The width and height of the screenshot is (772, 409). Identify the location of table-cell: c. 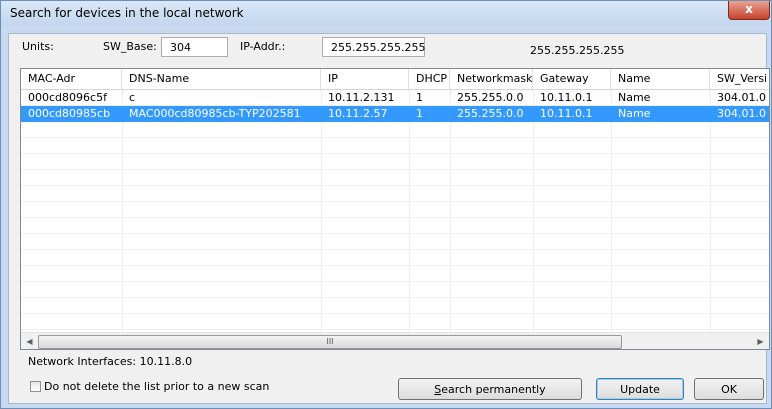
(132, 97).